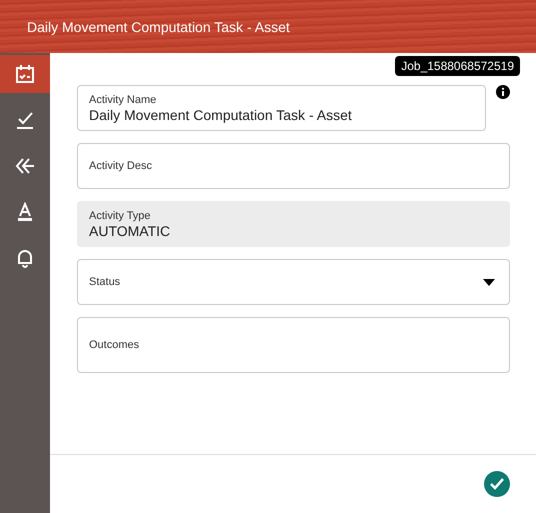 The width and height of the screenshot is (536, 513). What do you see at coordinates (158, 26) in the screenshot?
I see `page-title: Daily Movement Computation Task - Asset` at bounding box center [158, 26].